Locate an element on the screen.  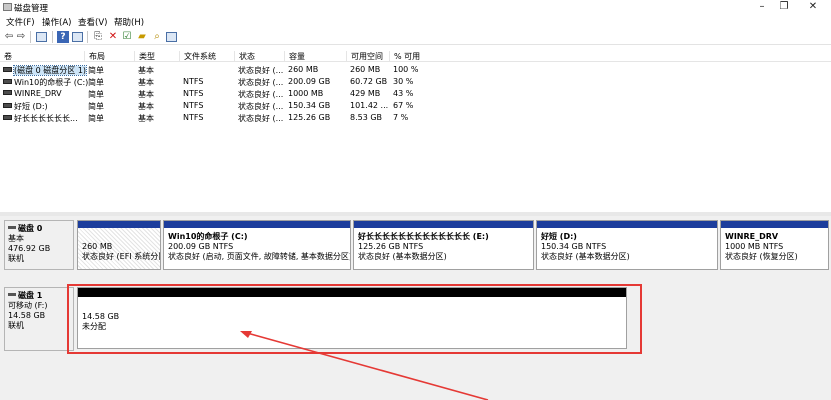
arrow-shaft is located at coordinates (367, 366).